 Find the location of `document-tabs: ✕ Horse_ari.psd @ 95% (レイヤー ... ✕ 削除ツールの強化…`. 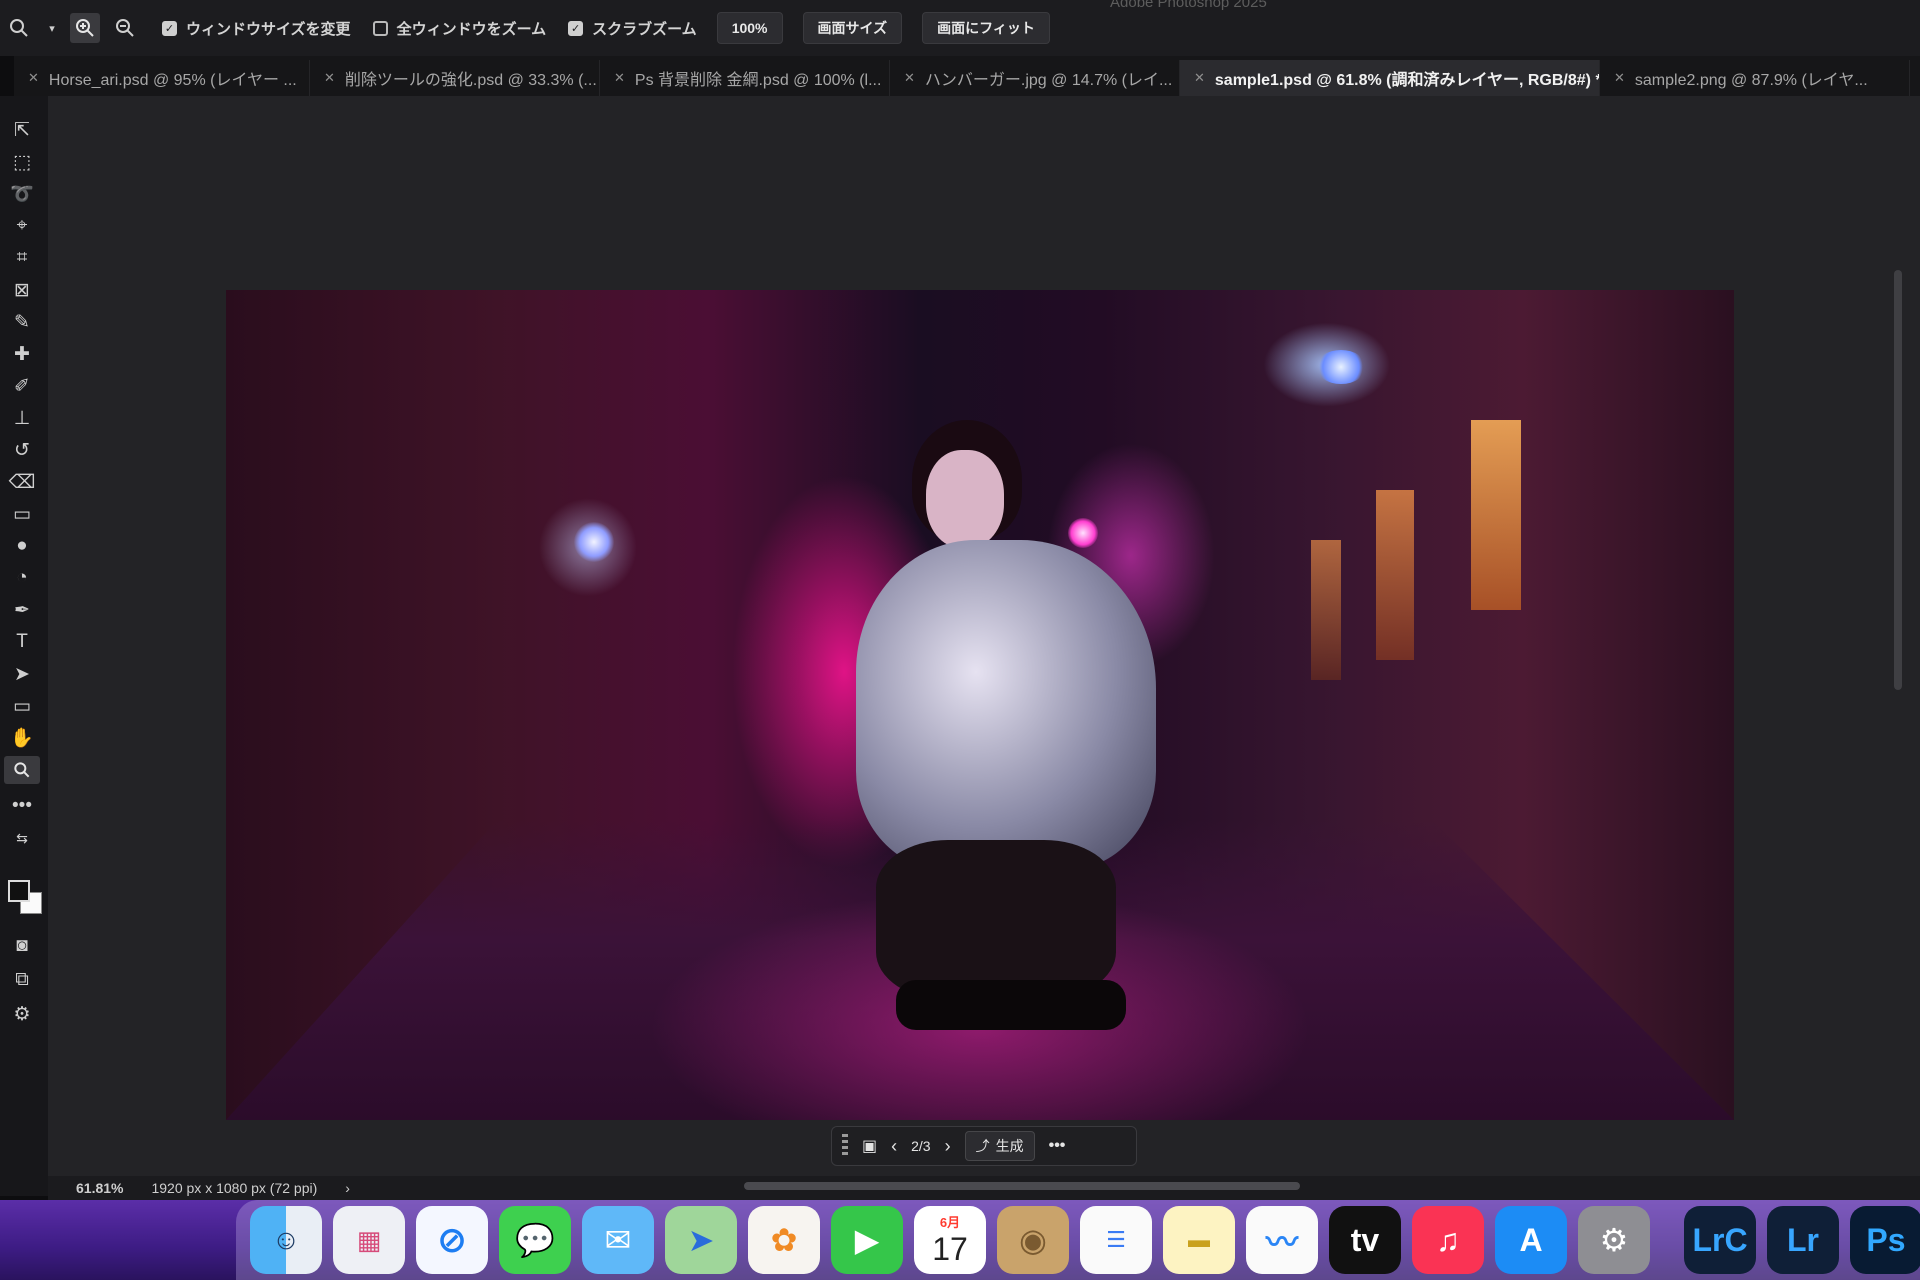

document-tabs: ✕ Horse_ari.psd @ 95% (レイヤー ... ✕ 削除ツールの強化… is located at coordinates (967, 76).